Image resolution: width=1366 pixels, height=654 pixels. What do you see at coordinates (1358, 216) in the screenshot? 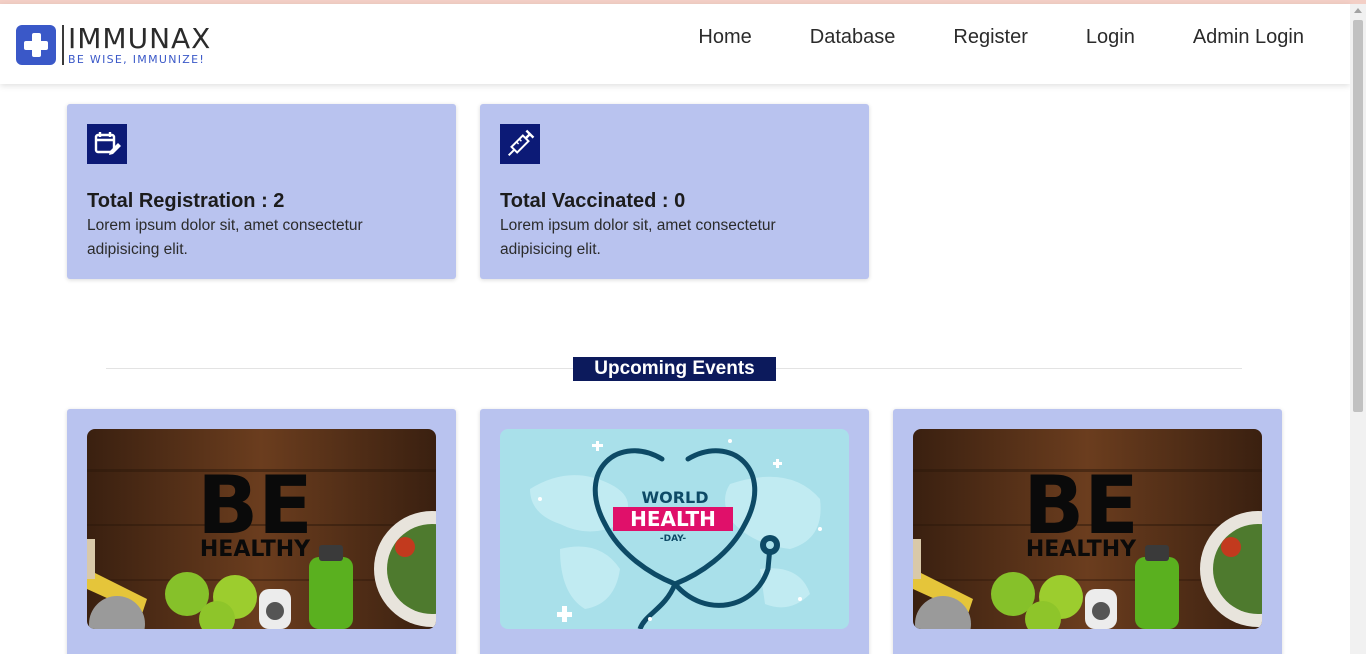
I see `scroll-thumb` at bounding box center [1358, 216].